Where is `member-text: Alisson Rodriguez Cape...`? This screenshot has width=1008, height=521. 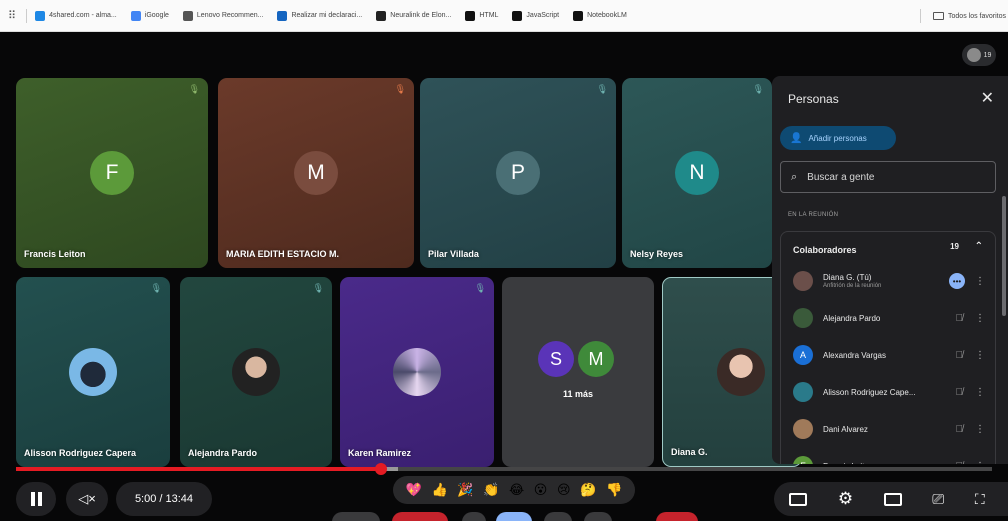 member-text: Alisson Rodriguez Cape... is located at coordinates (869, 392).